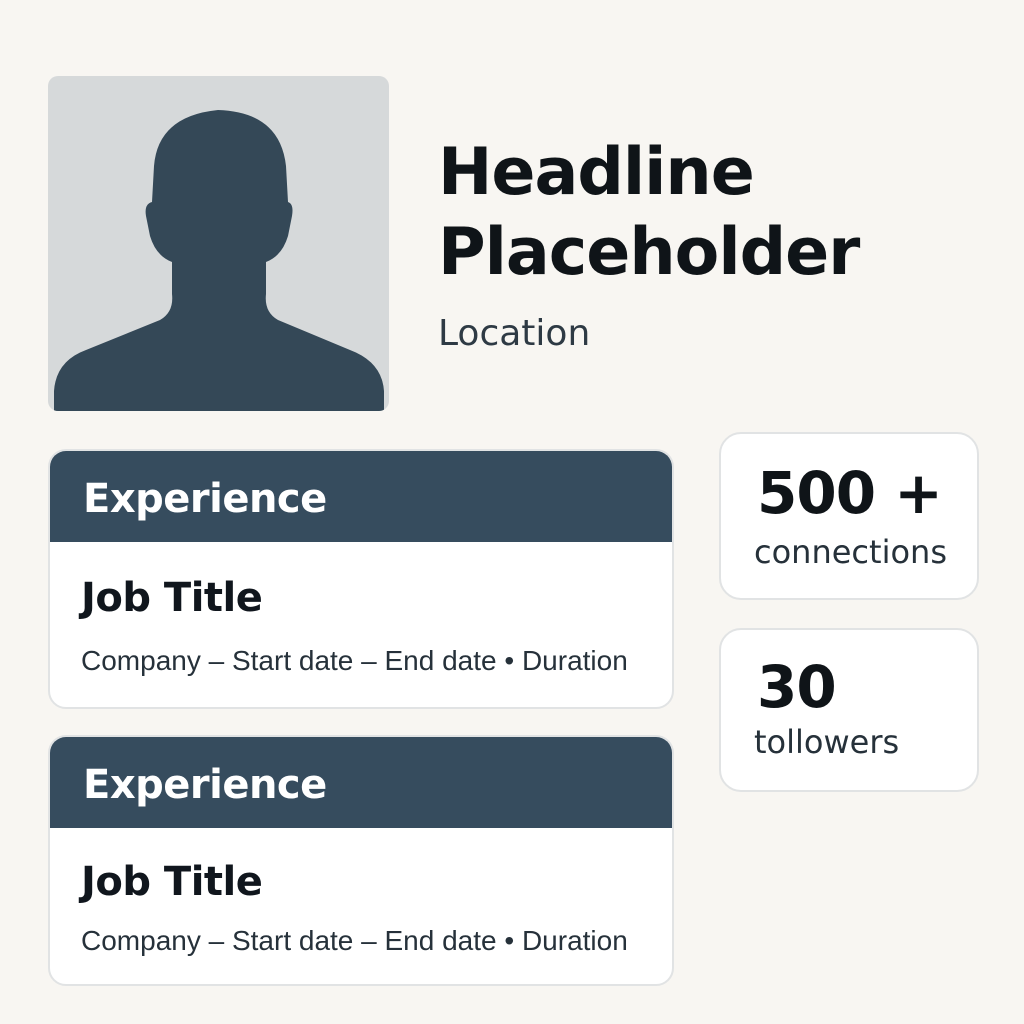 The height and width of the screenshot is (1024, 1024). Describe the element at coordinates (649, 212) in the screenshot. I see `profile-headline: Headline Placeholder` at that location.